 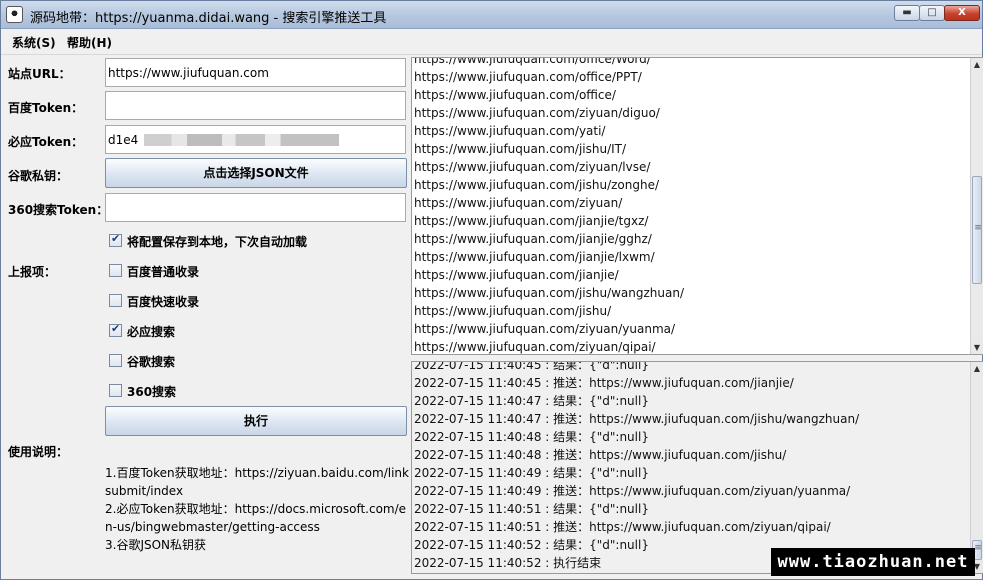 What do you see at coordinates (152, 392) in the screenshot?
I see `report-item-label: 360搜索` at bounding box center [152, 392].